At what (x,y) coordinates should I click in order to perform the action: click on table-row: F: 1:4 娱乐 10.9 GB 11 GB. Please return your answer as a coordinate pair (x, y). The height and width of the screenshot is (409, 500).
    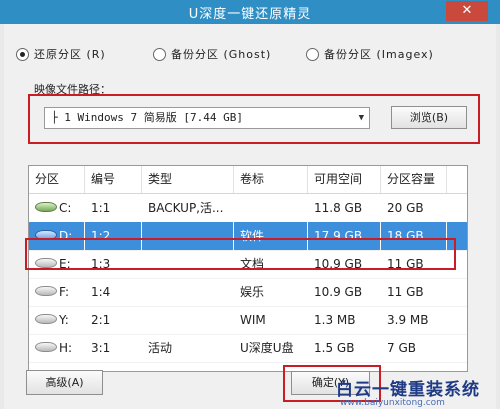
    Looking at the image, I should click on (248, 292).